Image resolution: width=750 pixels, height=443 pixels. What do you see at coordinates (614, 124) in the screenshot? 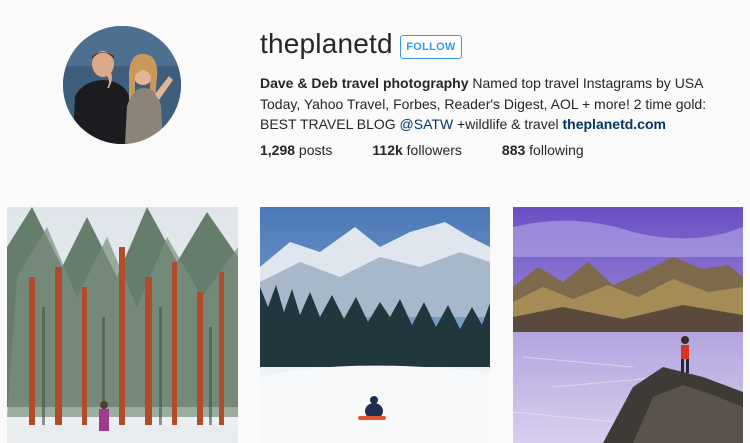
I see `bio-website-link: theplanetd.com` at bounding box center [614, 124].